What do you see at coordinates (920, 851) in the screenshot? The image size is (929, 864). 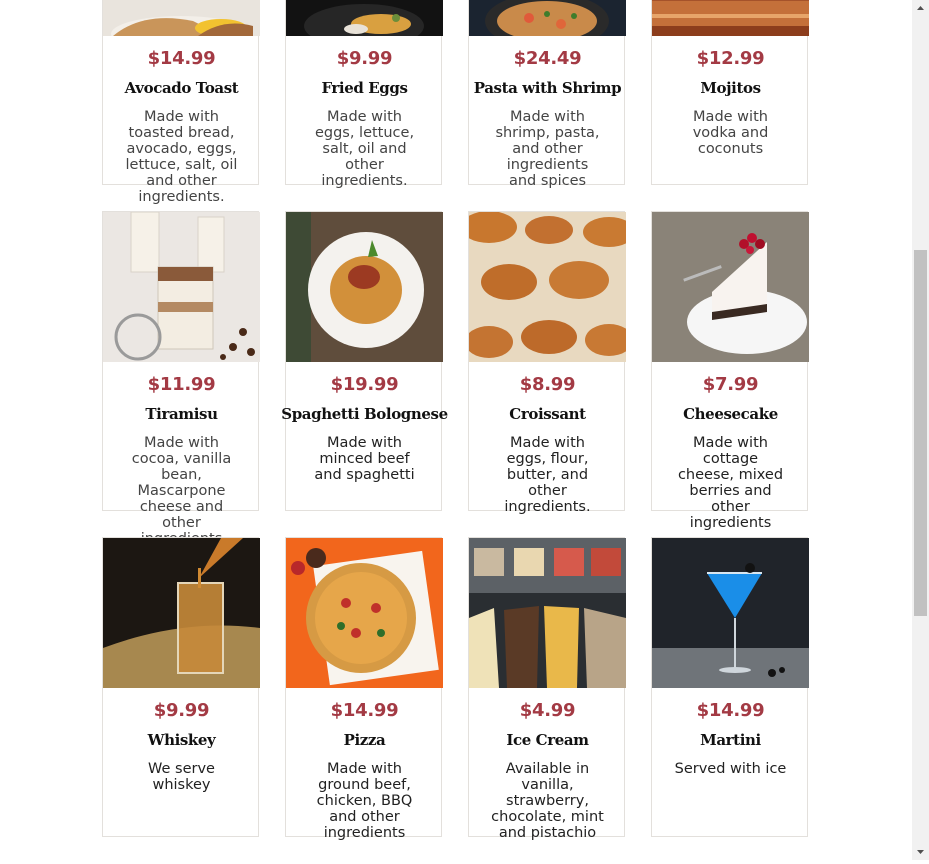 I see `arrow-down-icon` at bounding box center [920, 851].